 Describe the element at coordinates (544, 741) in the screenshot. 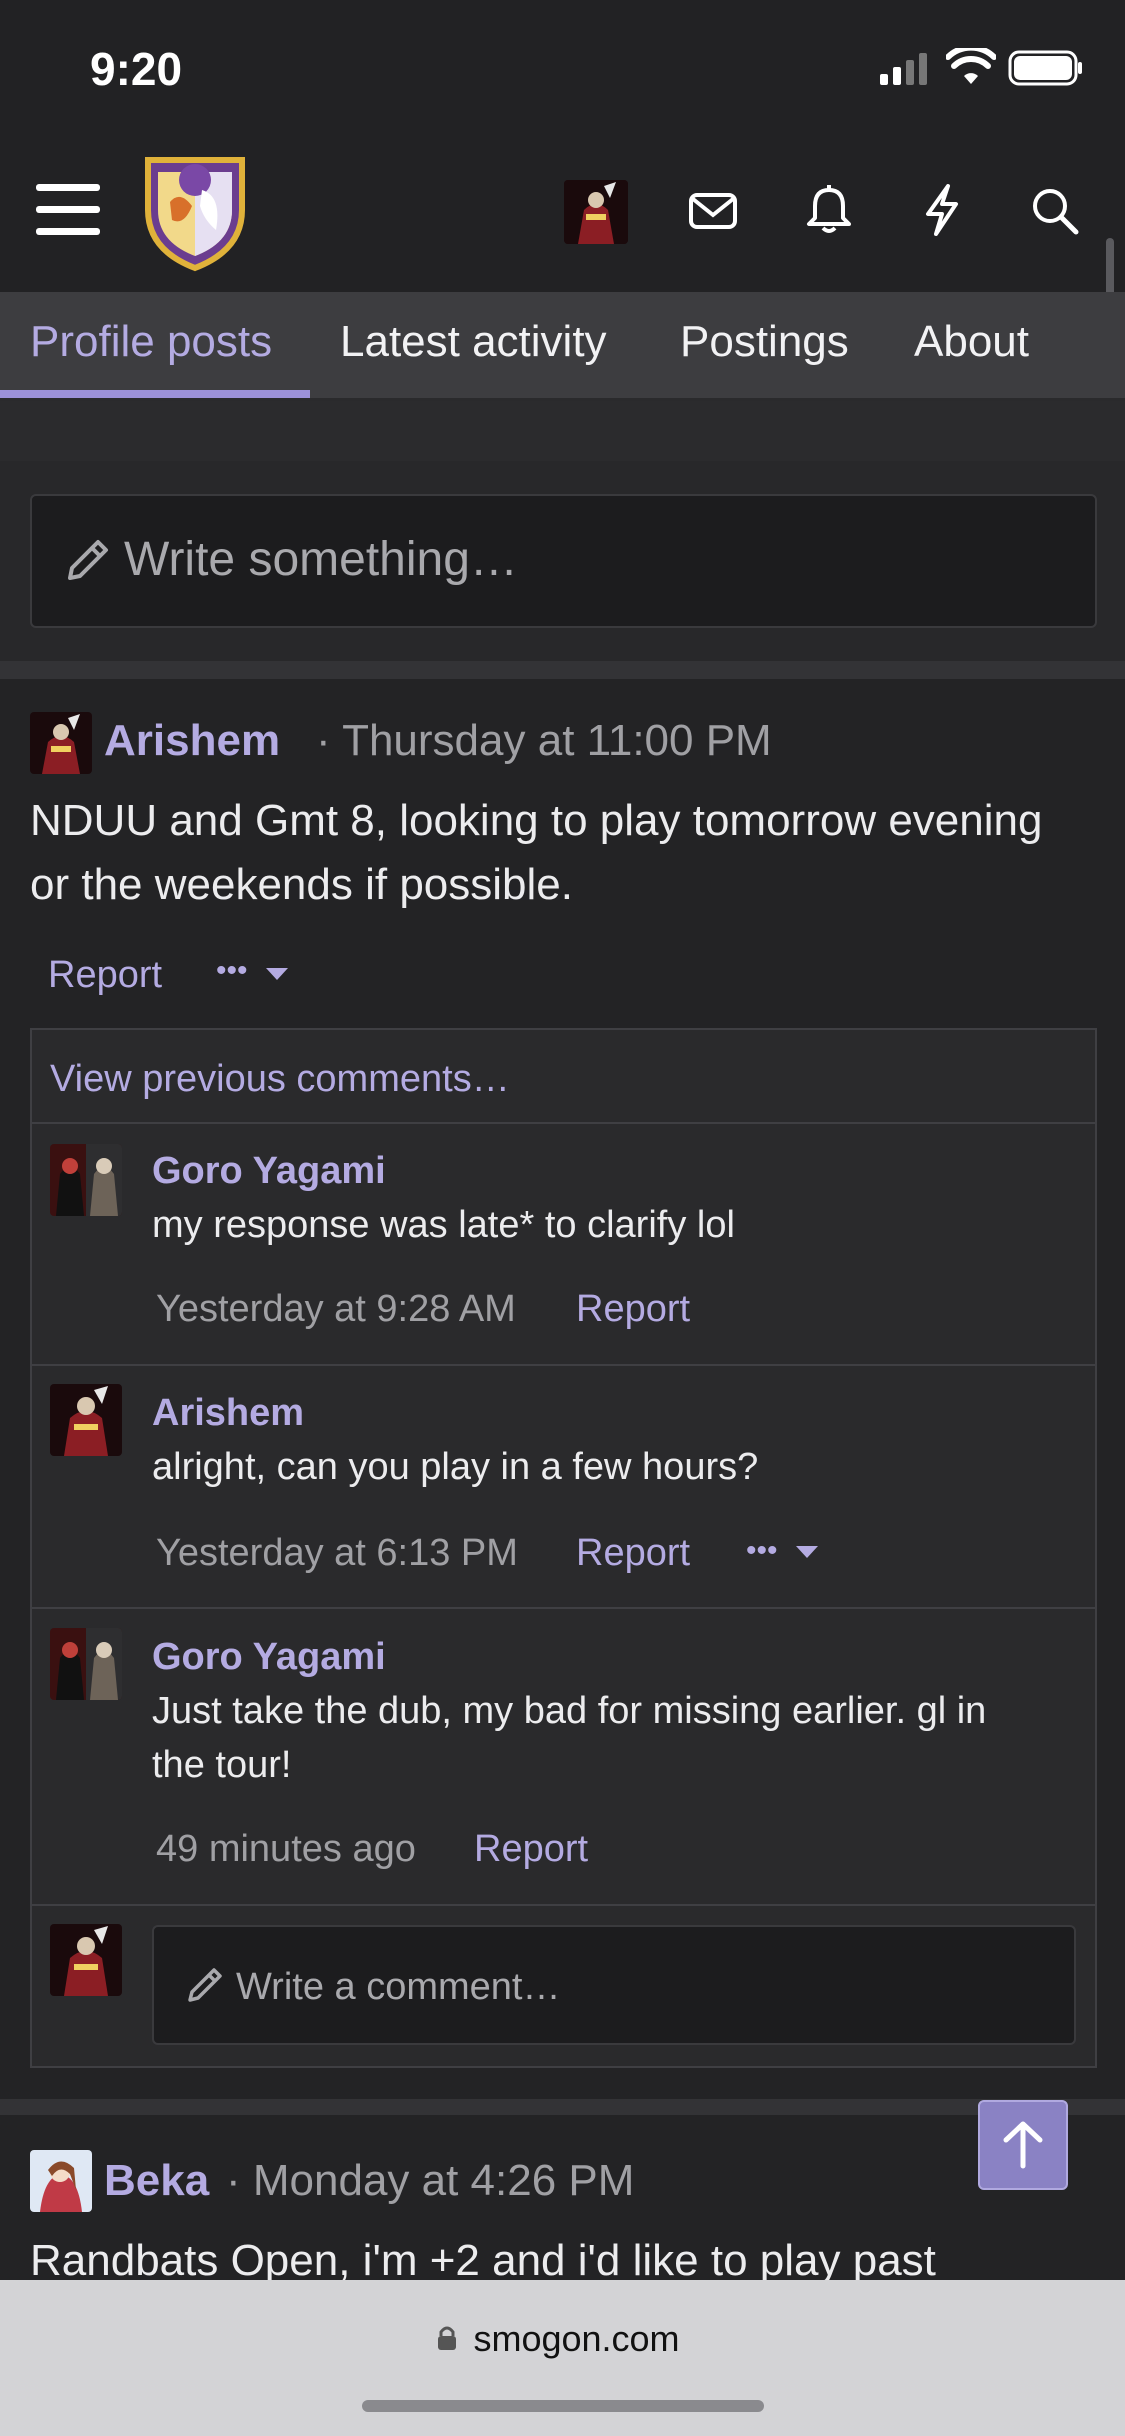

I see `post-time: · Thursday at 11:00 PM` at that location.